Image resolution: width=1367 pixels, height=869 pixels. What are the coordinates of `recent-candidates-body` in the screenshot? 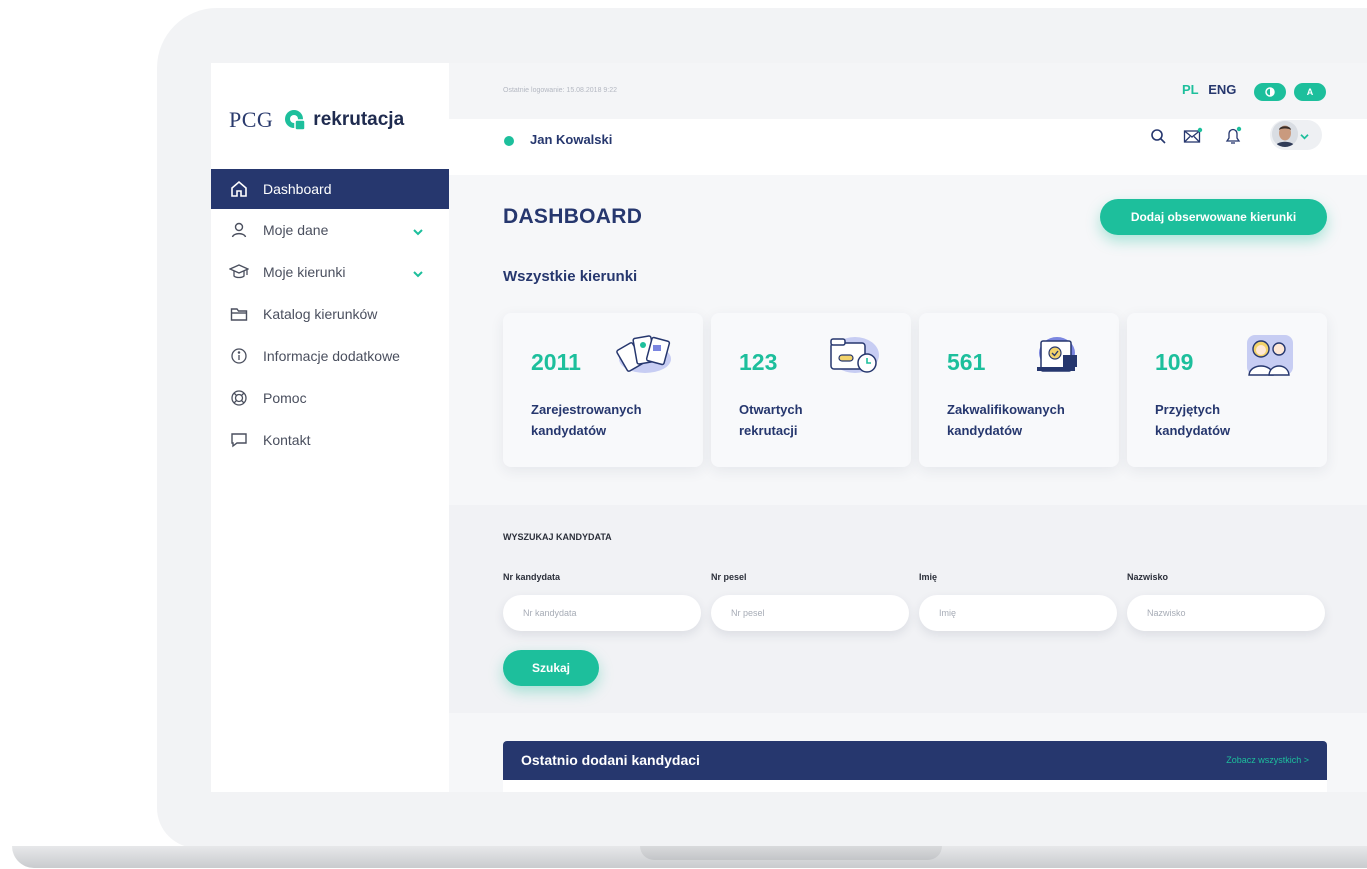 It's located at (915, 786).